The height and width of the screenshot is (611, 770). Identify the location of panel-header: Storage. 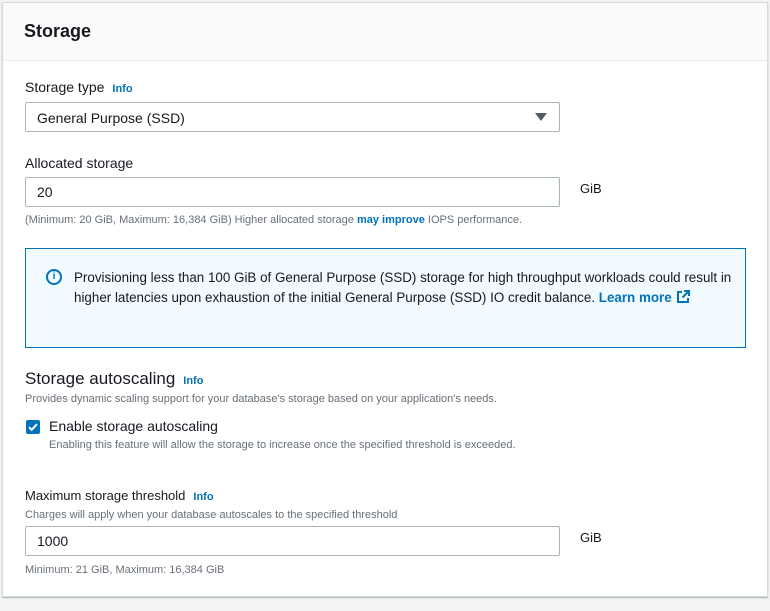
(385, 32).